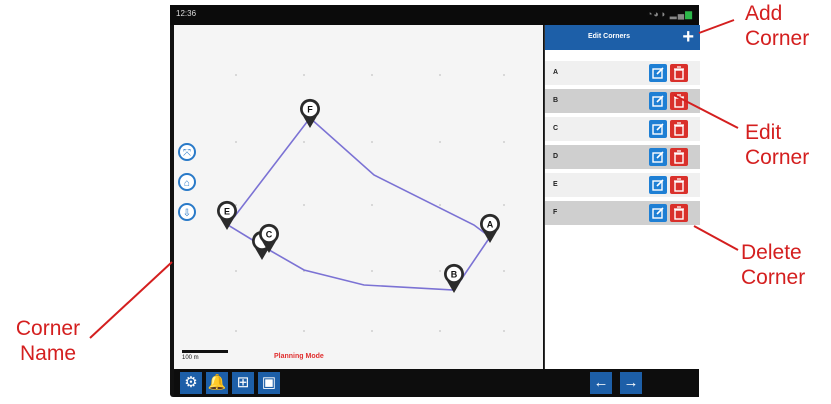 Image resolution: width=831 pixels, height=404 pixels. Describe the element at coordinates (771, 252) in the screenshot. I see `annotation-line: Delete` at that location.